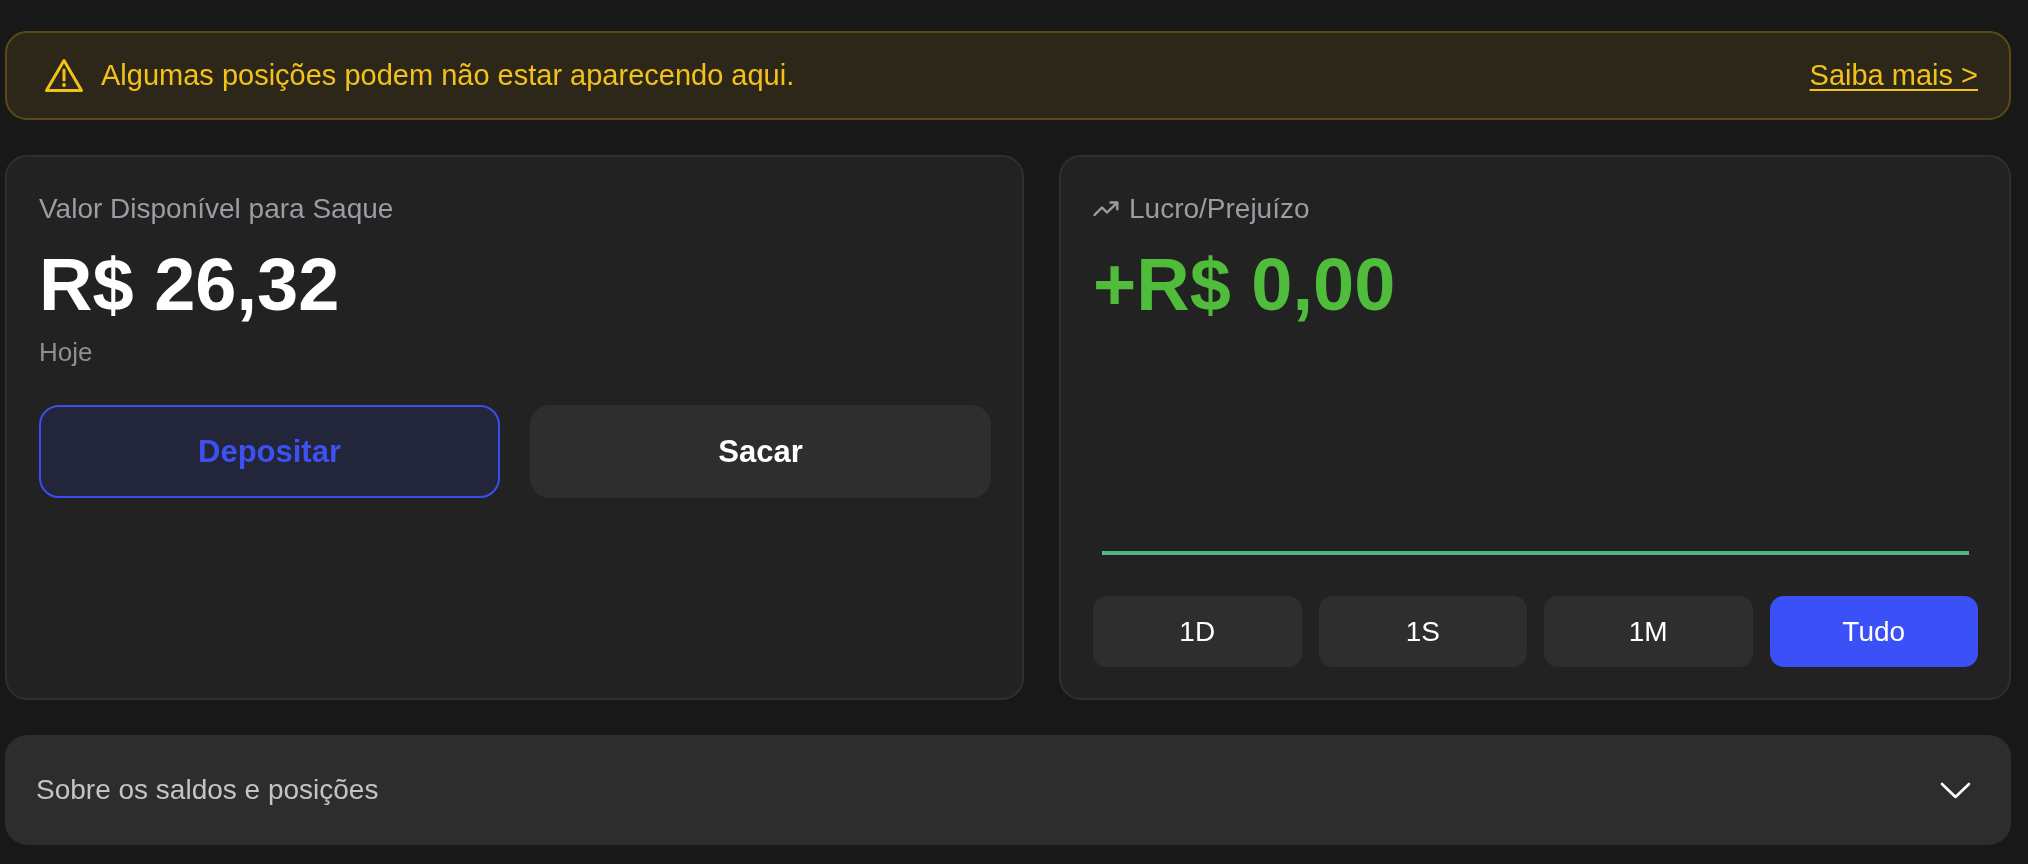 Image resolution: width=2028 pixels, height=864 pixels. I want to click on withdraw-button: Sacar, so click(760, 451).